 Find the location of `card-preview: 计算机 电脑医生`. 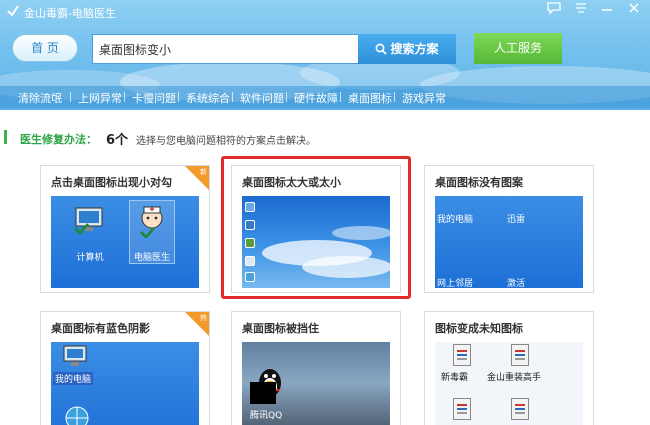

card-preview: 计算机 电脑医生 is located at coordinates (125, 242).